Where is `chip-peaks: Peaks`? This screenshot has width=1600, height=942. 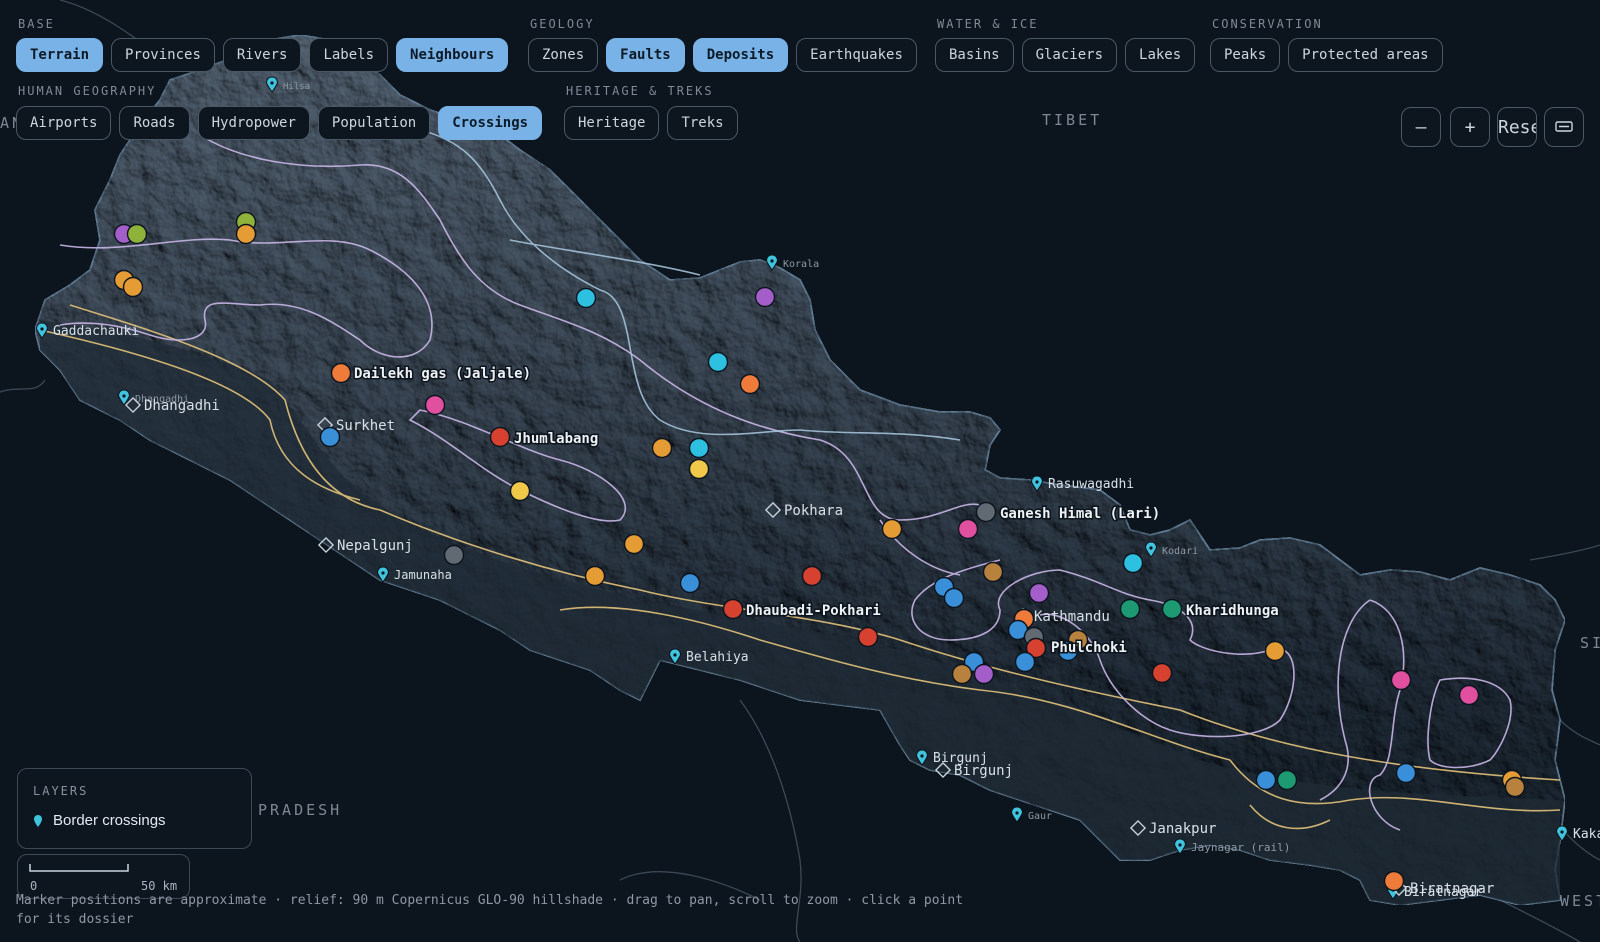 chip-peaks: Peaks is located at coordinates (1245, 55).